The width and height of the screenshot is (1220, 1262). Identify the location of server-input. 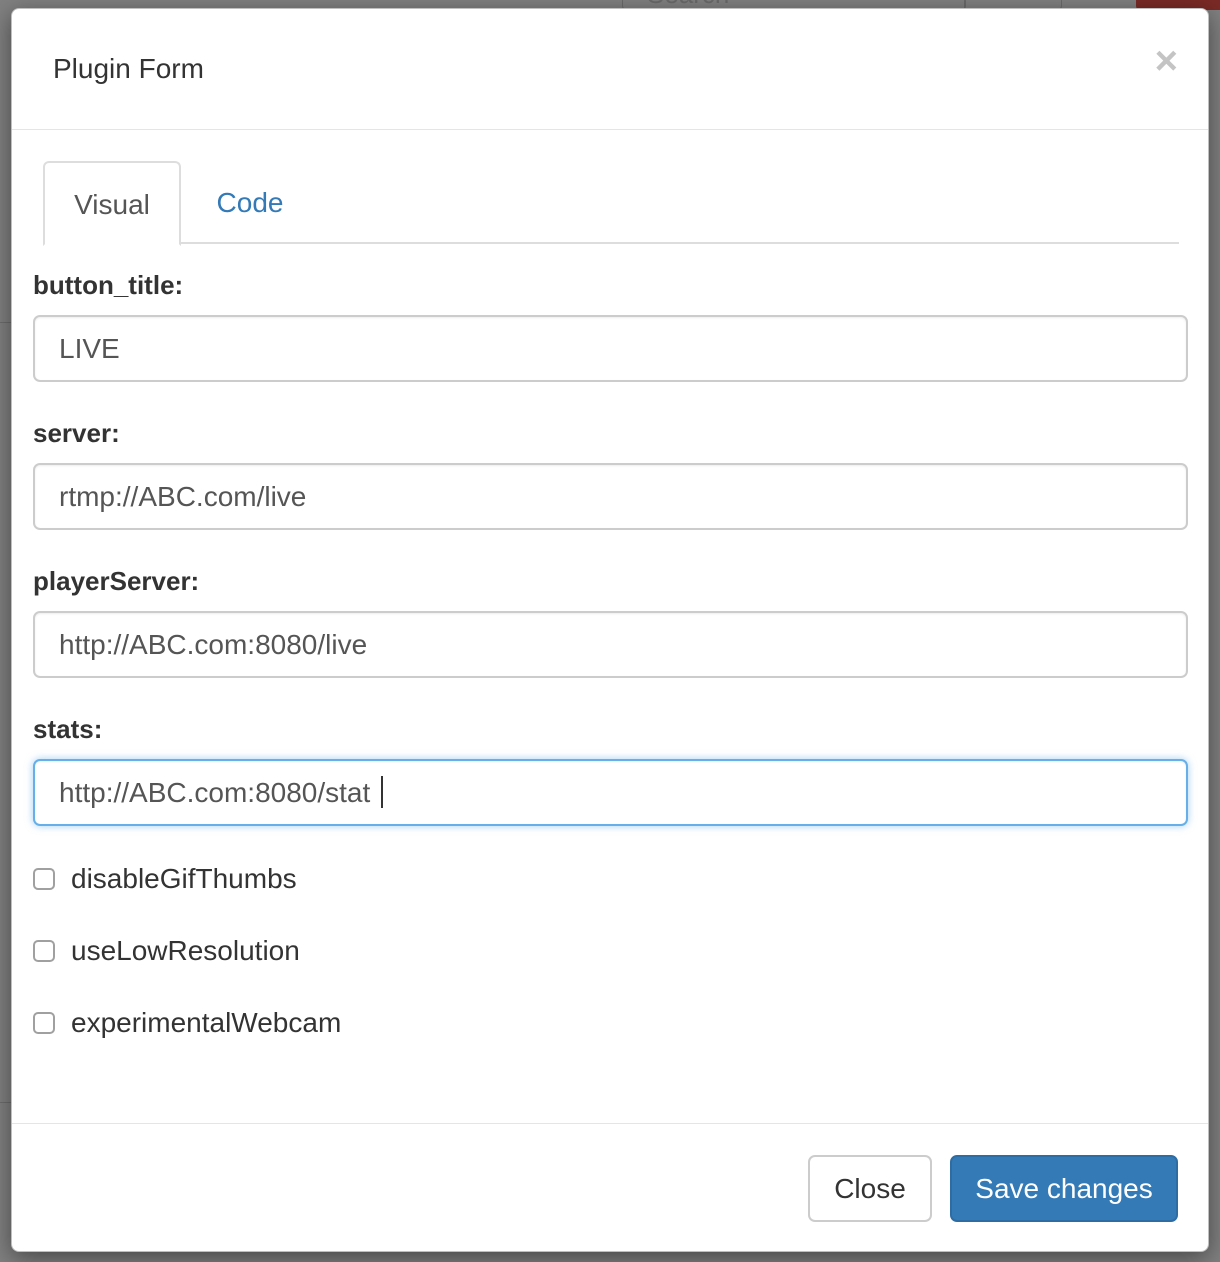
(610, 496).